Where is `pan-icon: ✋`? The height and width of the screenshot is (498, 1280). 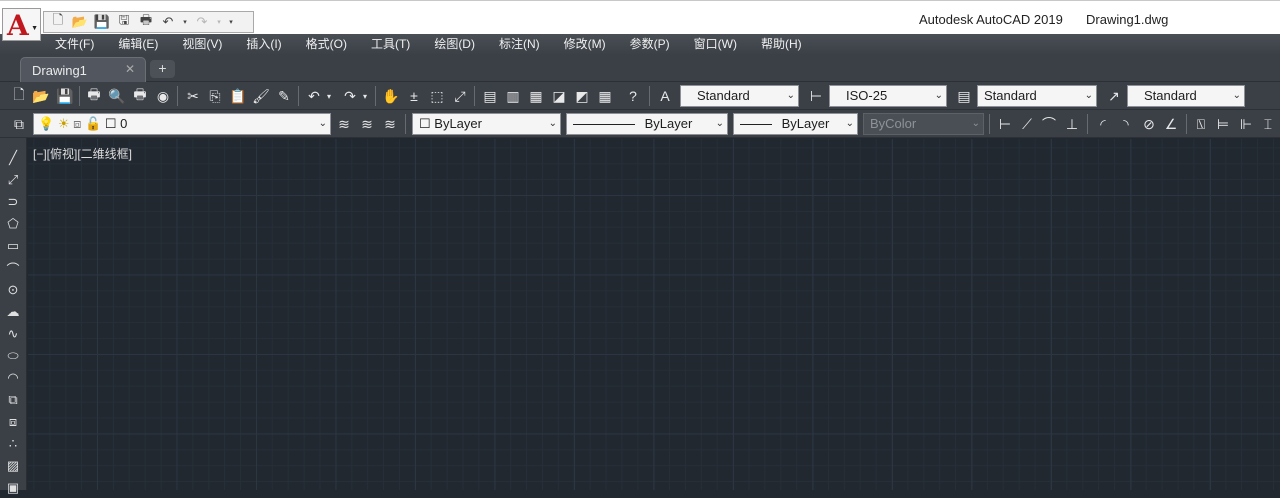 pan-icon: ✋ is located at coordinates (391, 96).